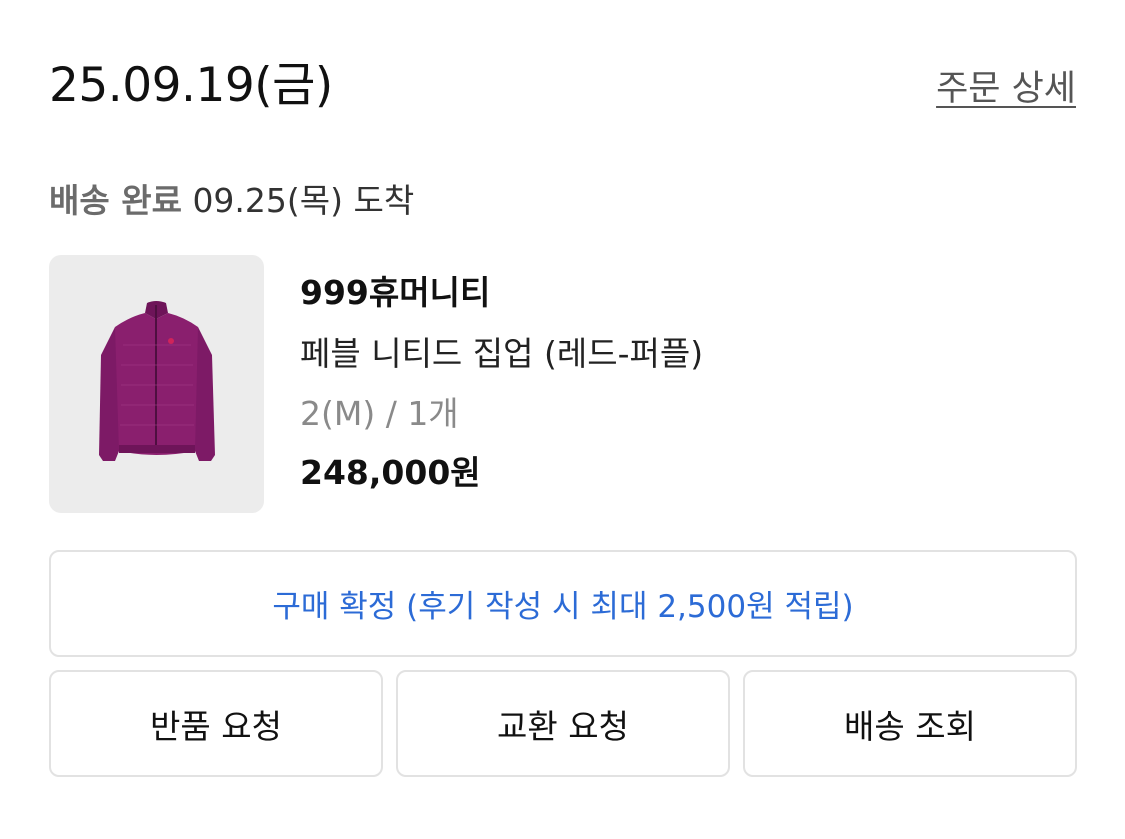  Describe the element at coordinates (216, 723) in the screenshot. I see `return-request-button: 반품 요청` at that location.